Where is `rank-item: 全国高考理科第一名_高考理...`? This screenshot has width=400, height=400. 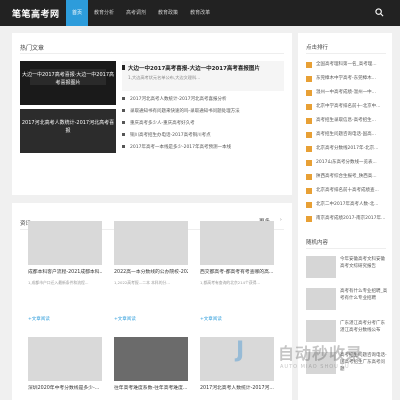
rank-item: 全国高考理科第一名_高考理... is located at coordinates (347, 67).